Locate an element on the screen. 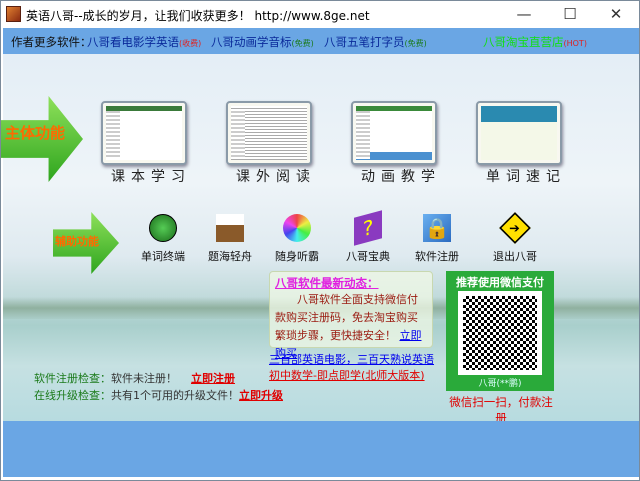  news-heading: 八哥软件最新动态： is located at coordinates (327, 283).